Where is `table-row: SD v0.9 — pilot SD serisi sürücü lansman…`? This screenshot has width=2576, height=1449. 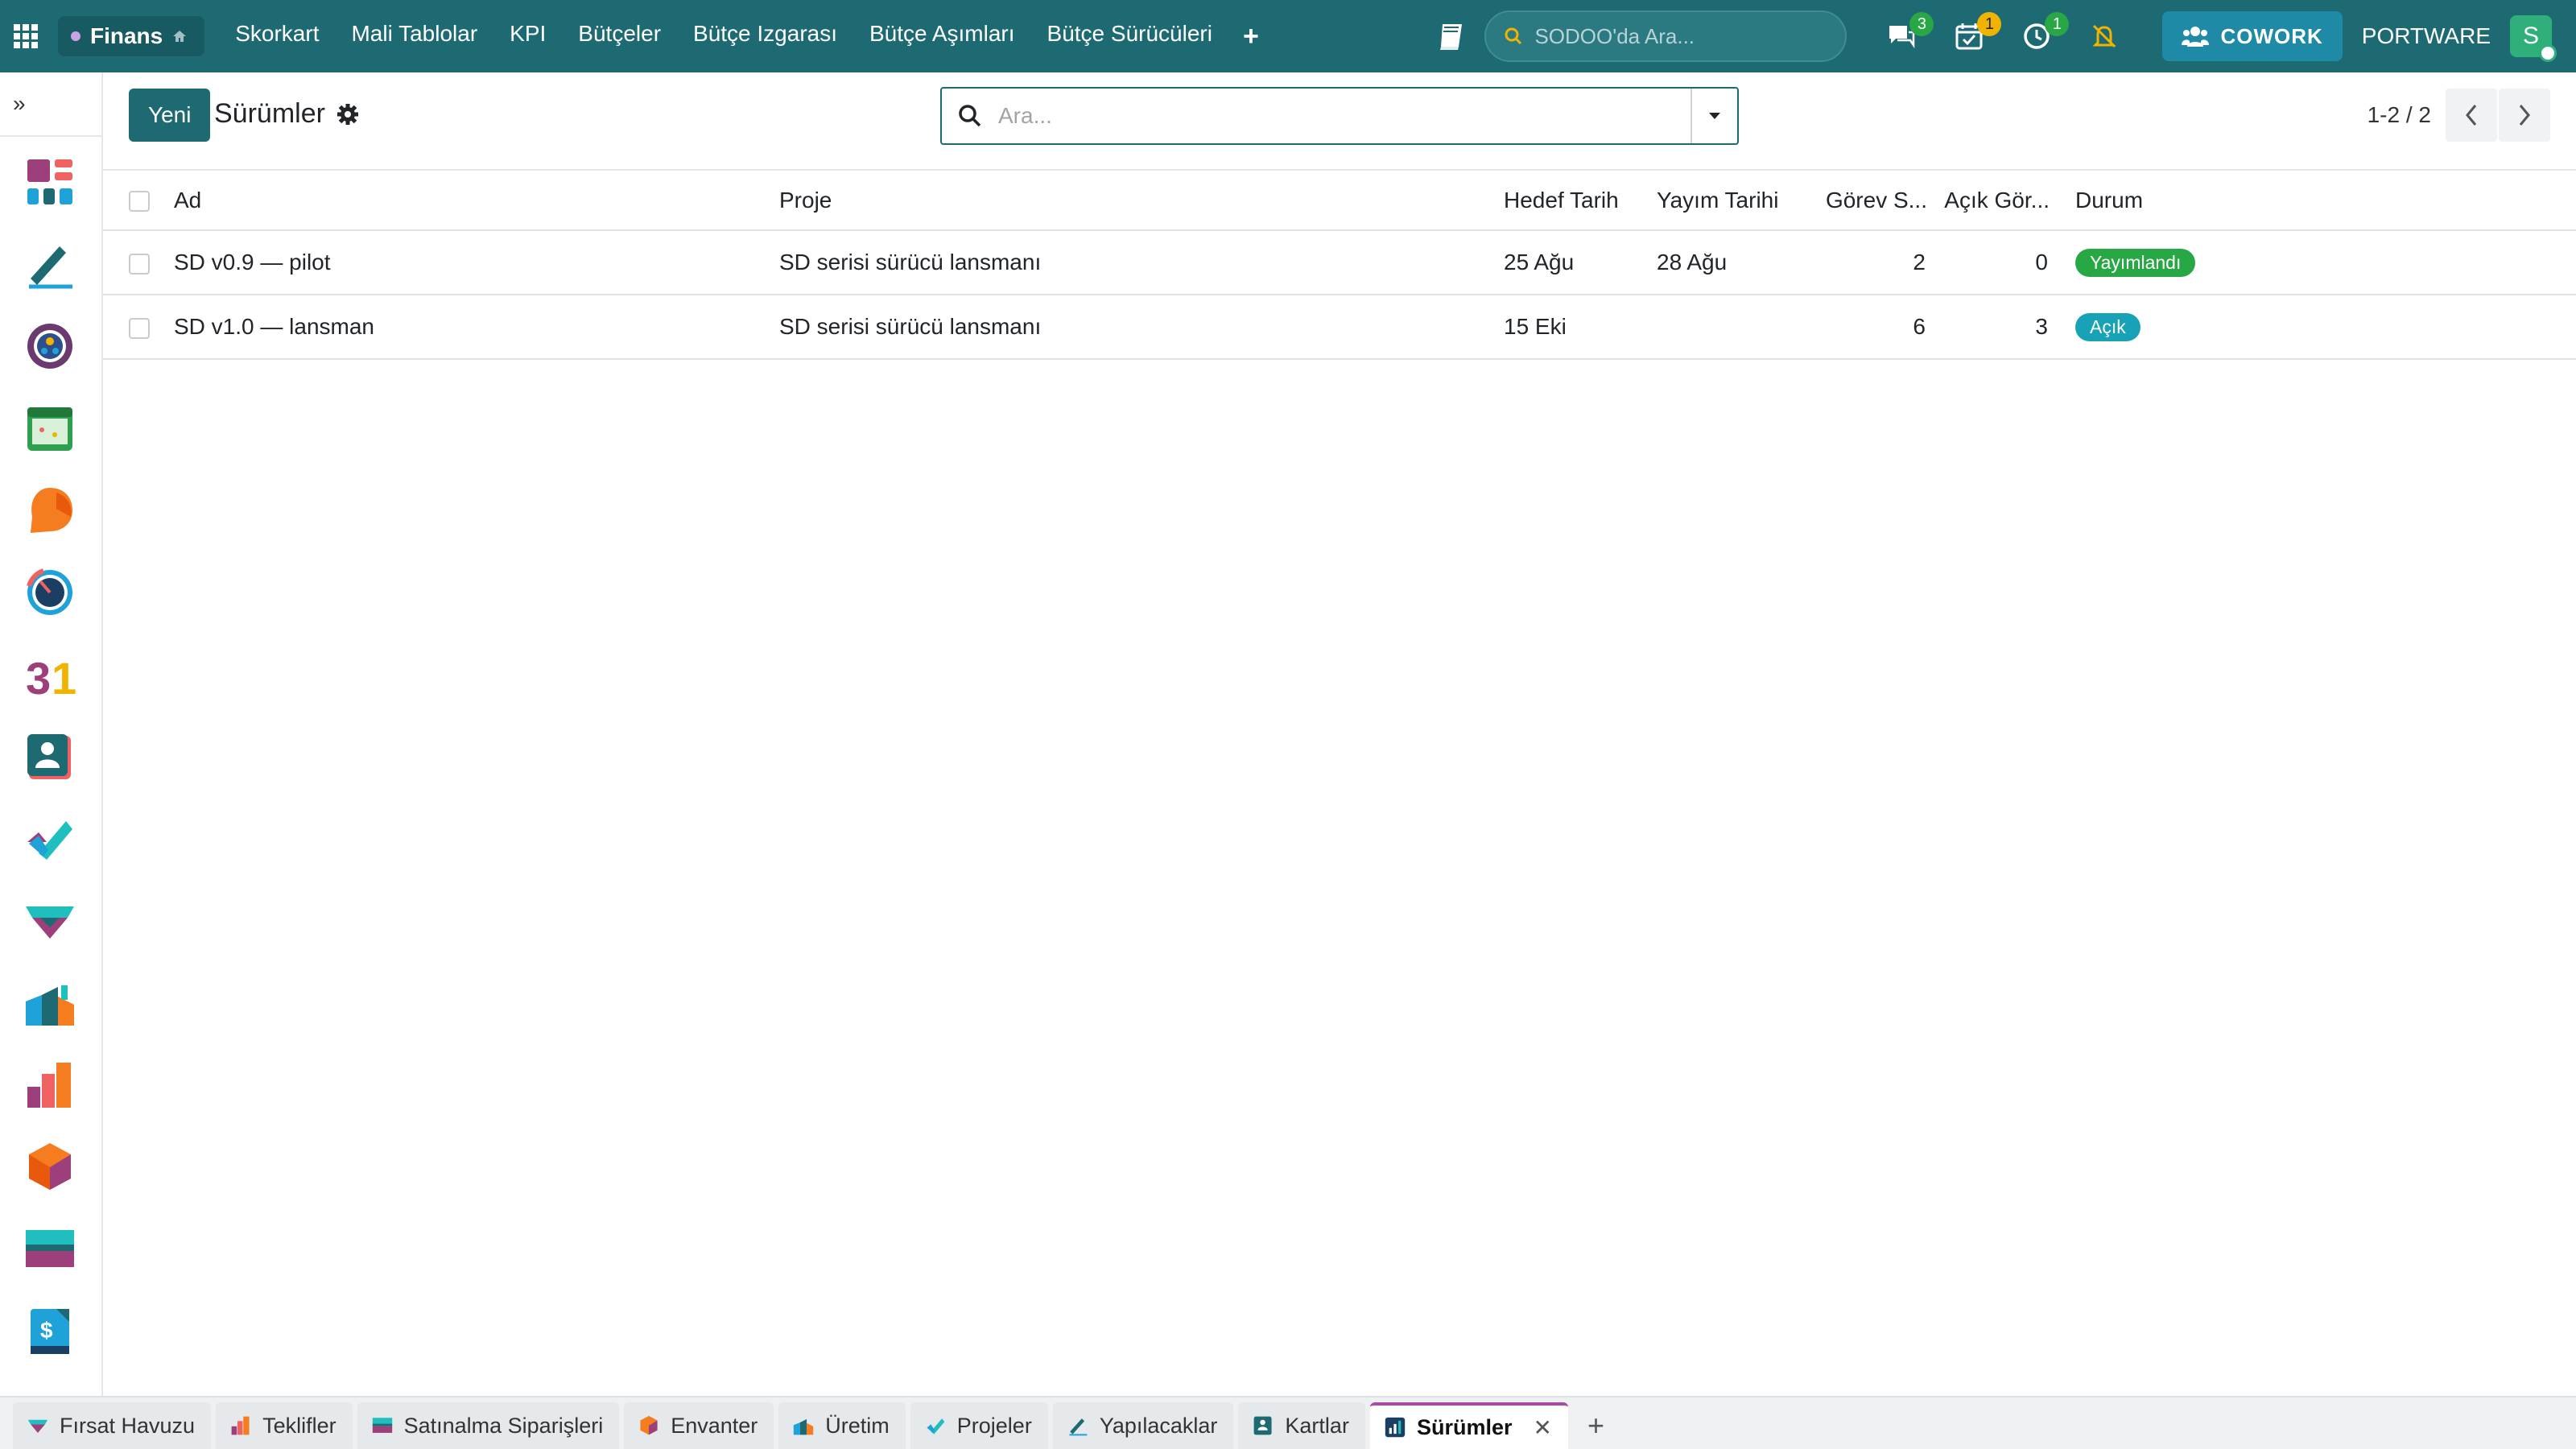 table-row: SD v0.9 — pilot SD serisi sürücü lansman… is located at coordinates (1339, 262).